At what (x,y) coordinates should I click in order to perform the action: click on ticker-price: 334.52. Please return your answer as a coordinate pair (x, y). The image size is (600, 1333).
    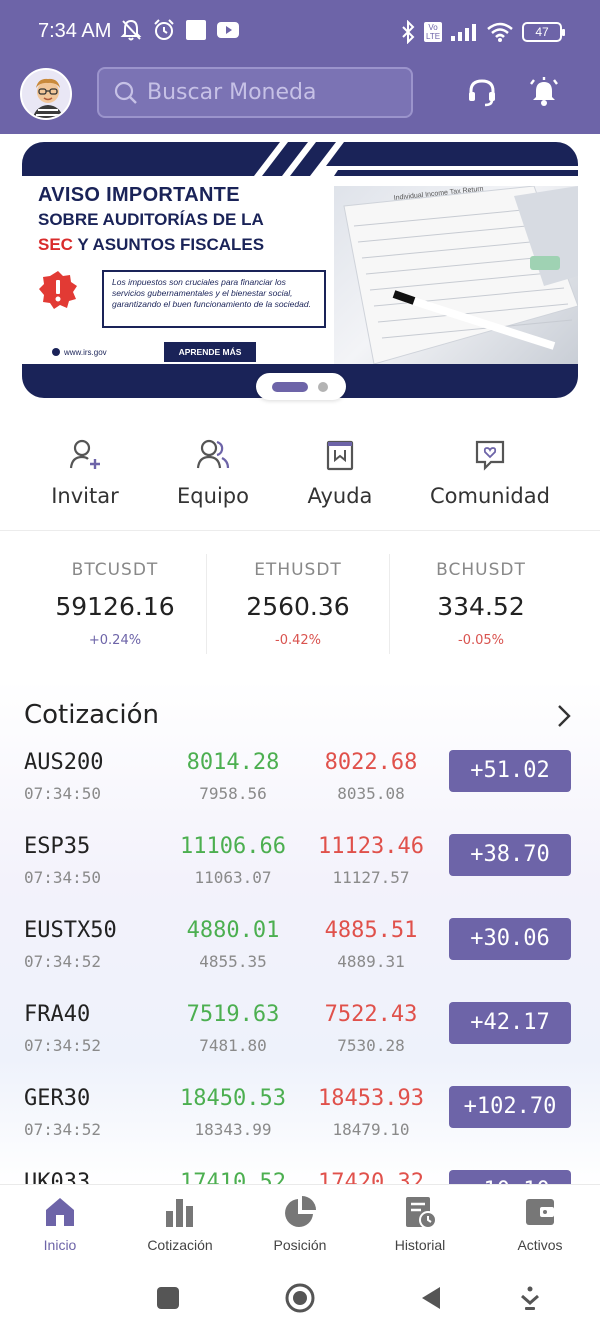
    Looking at the image, I should click on (481, 606).